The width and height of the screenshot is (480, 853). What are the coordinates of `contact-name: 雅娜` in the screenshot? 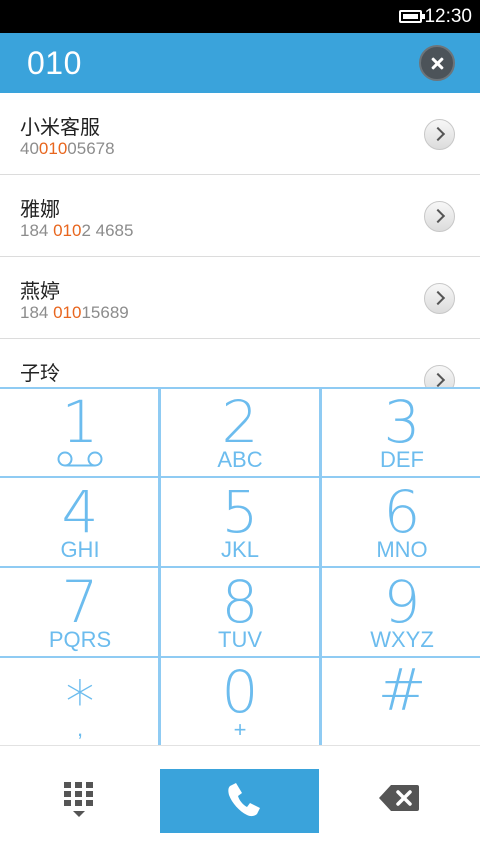 It's located at (40, 209).